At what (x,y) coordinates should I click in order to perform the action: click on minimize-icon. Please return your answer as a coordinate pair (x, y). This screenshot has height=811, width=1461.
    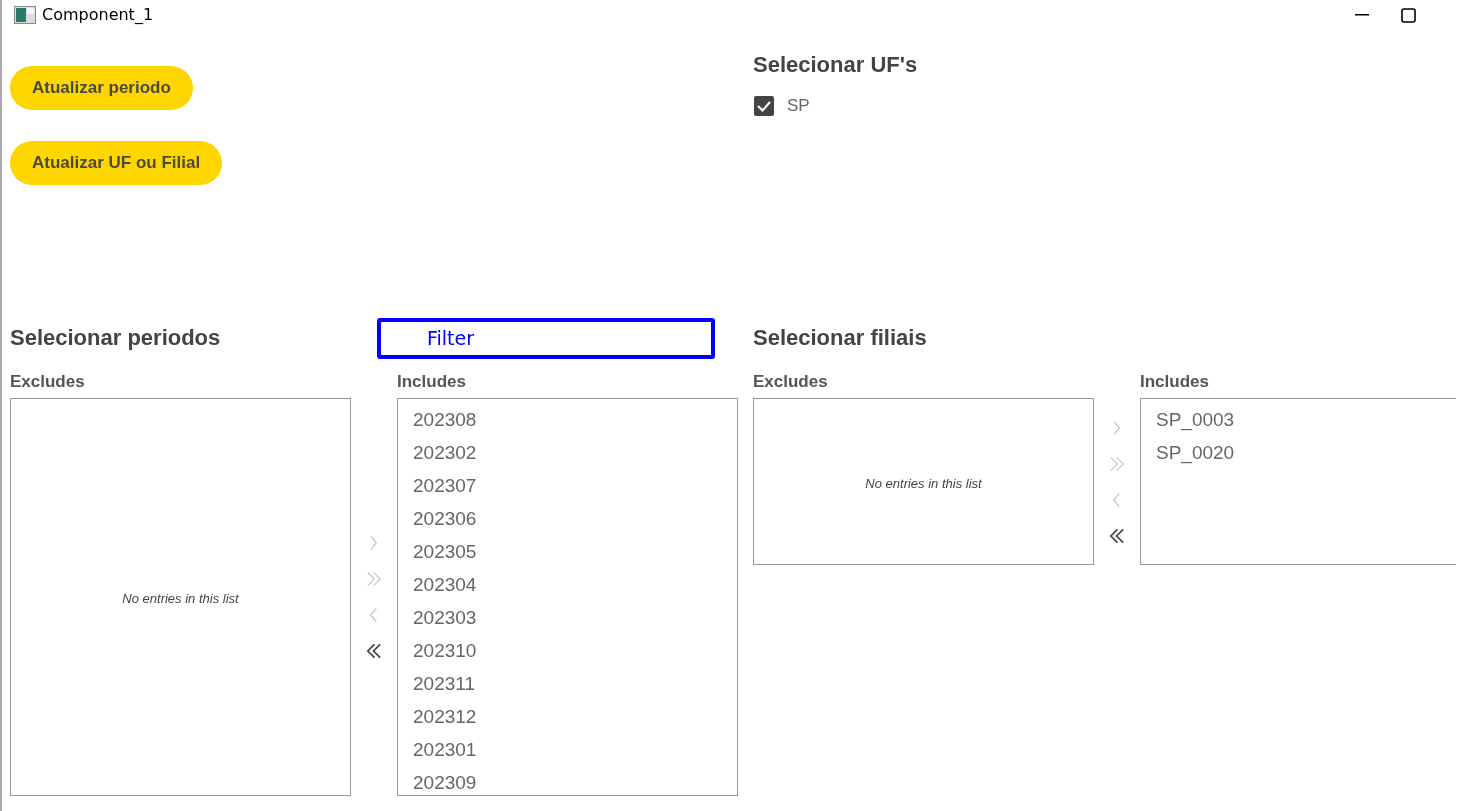
    Looking at the image, I should click on (1362, 15).